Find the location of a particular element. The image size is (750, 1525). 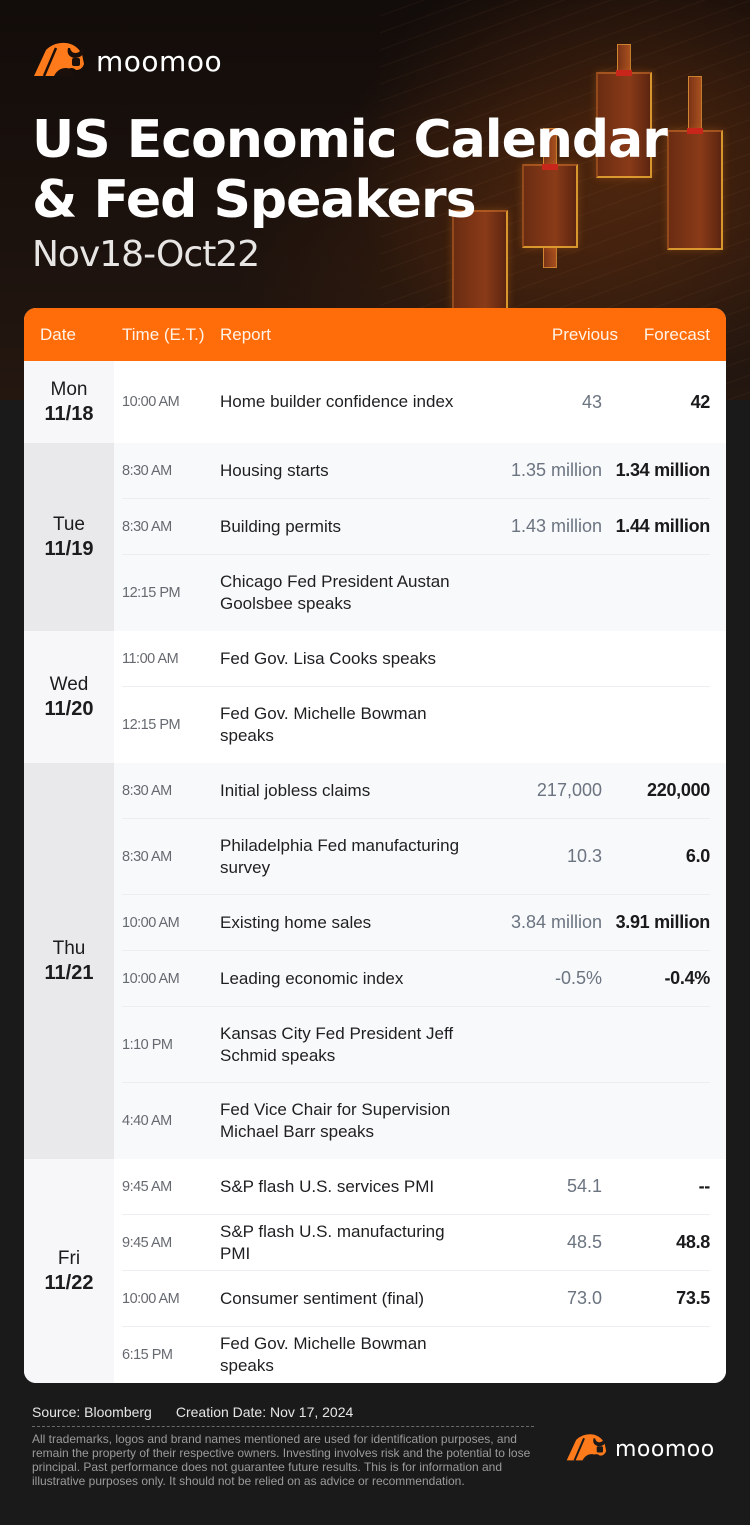

day-of-week: Thu is located at coordinates (69, 948).